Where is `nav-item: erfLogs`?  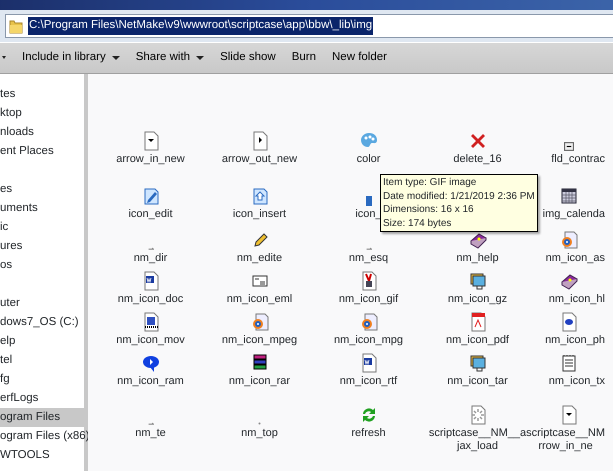 nav-item: erfLogs is located at coordinates (42, 398).